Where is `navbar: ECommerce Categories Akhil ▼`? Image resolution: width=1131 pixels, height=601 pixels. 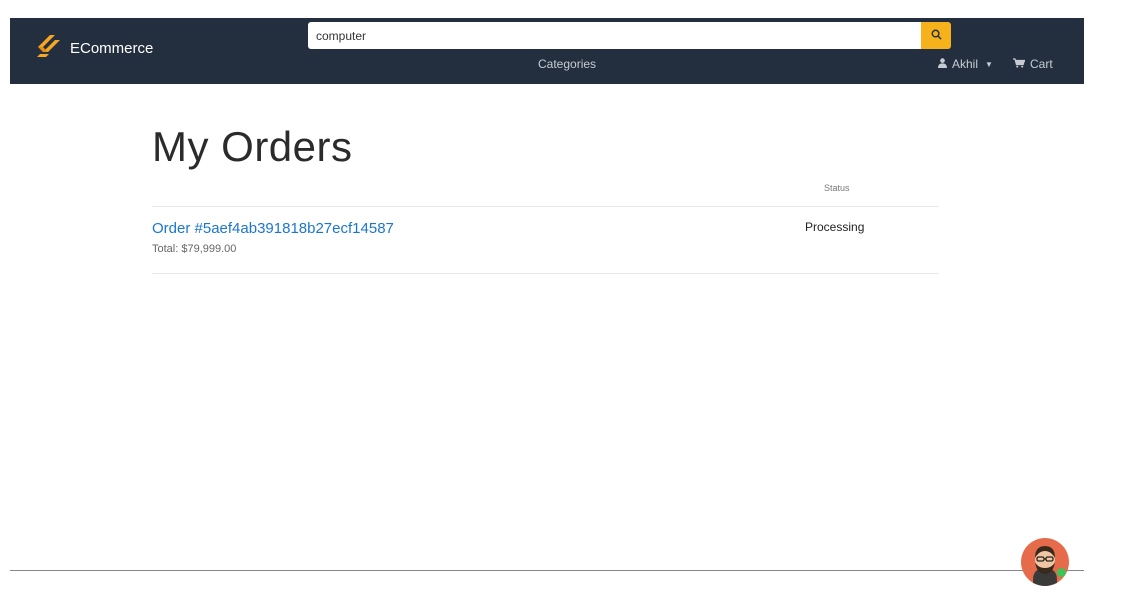 navbar: ECommerce Categories Akhil ▼ is located at coordinates (547, 51).